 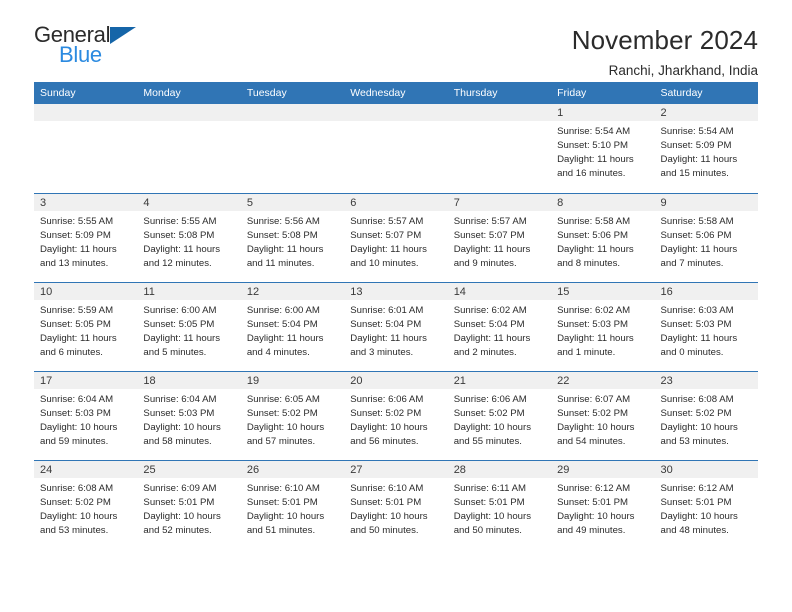 I want to click on daylight-line-2: and 4 minutes., so click(x=278, y=352).